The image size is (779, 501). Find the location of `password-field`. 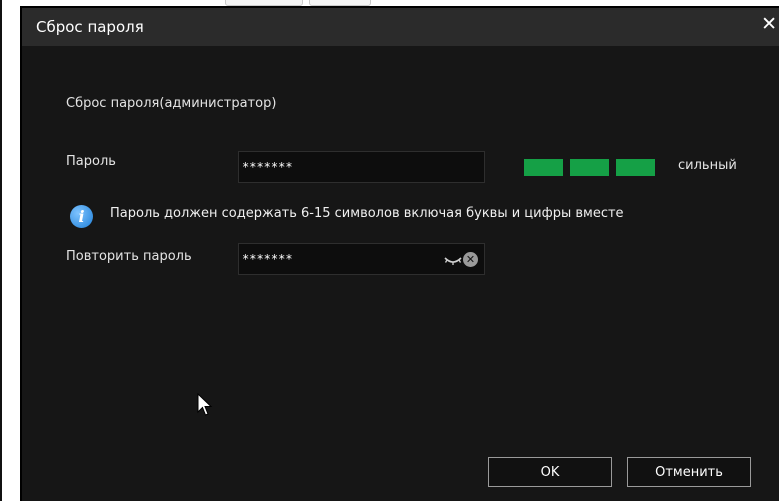

password-field is located at coordinates (361, 167).